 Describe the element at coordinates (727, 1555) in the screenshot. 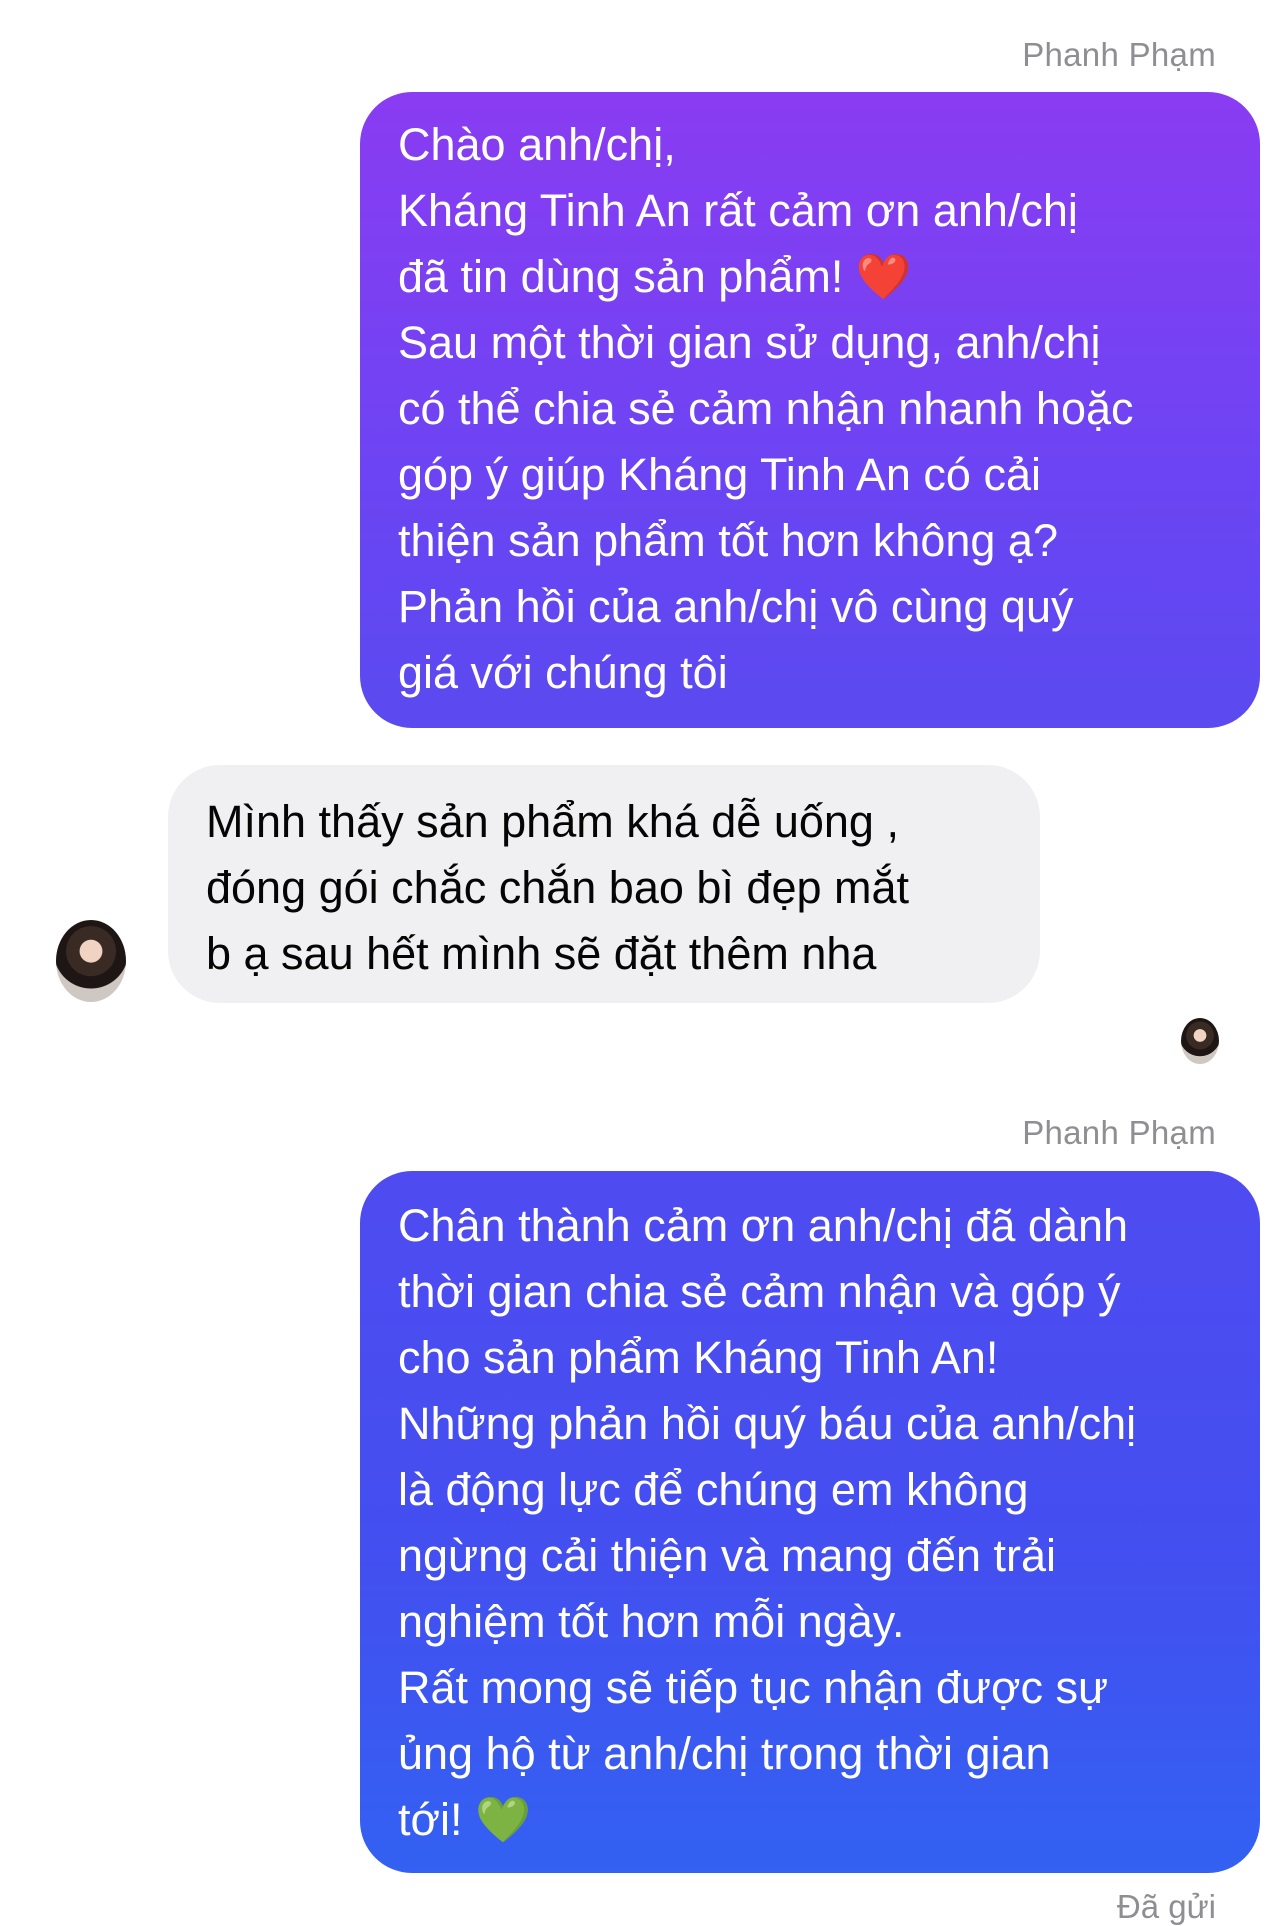

I see `message-line: ngừng cải thiện và mang đến trải` at that location.